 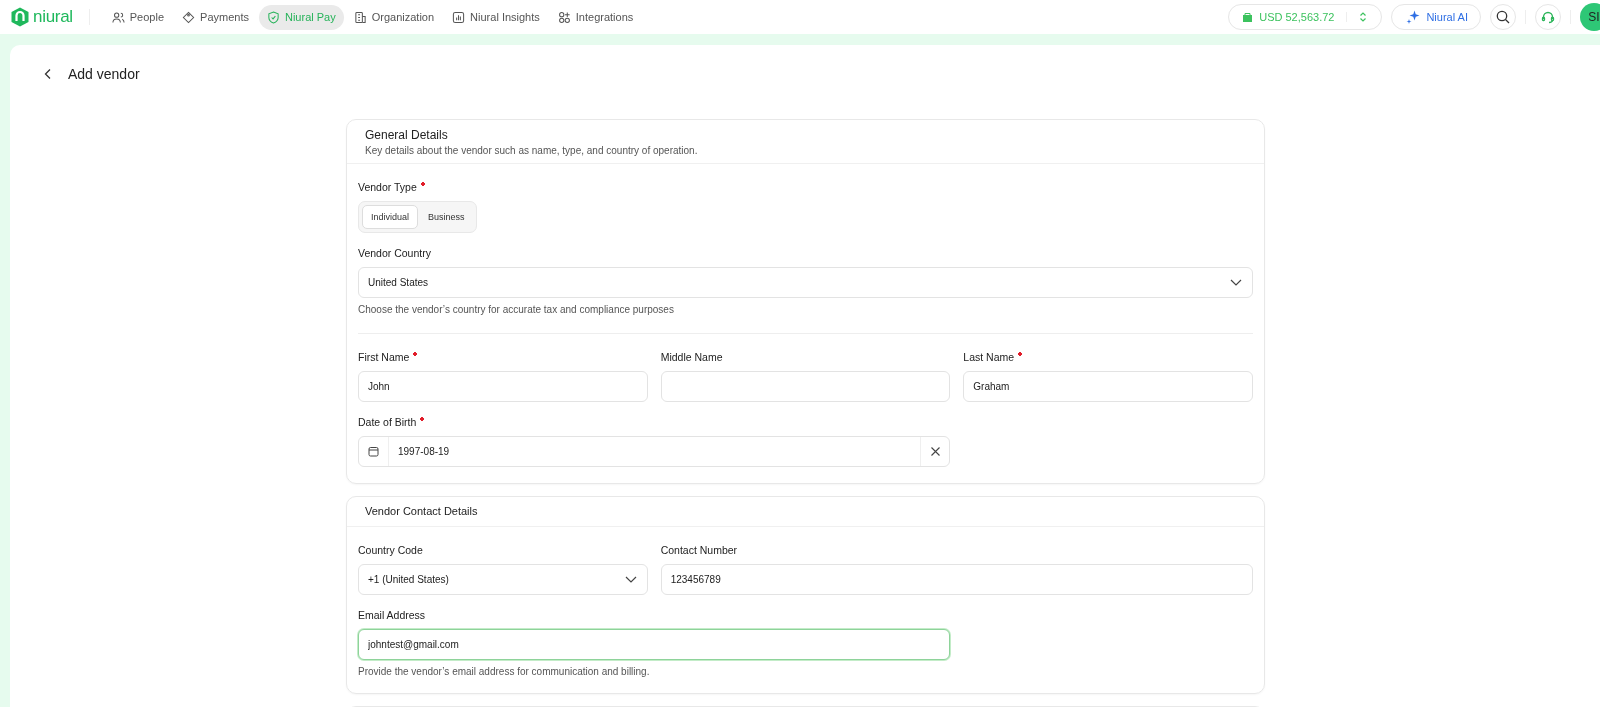 I want to click on calendar-icon, so click(x=373, y=451).